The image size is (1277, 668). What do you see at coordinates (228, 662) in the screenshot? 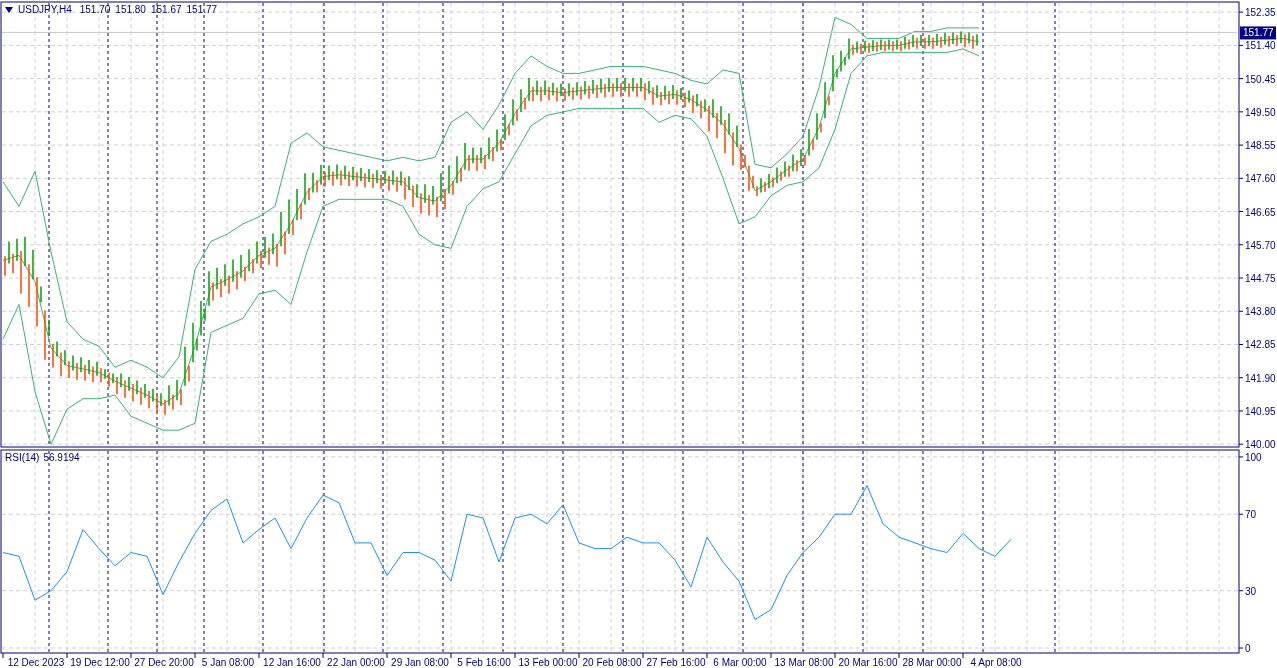
I see `time-axis-label: 5 Jan 08:00` at bounding box center [228, 662].